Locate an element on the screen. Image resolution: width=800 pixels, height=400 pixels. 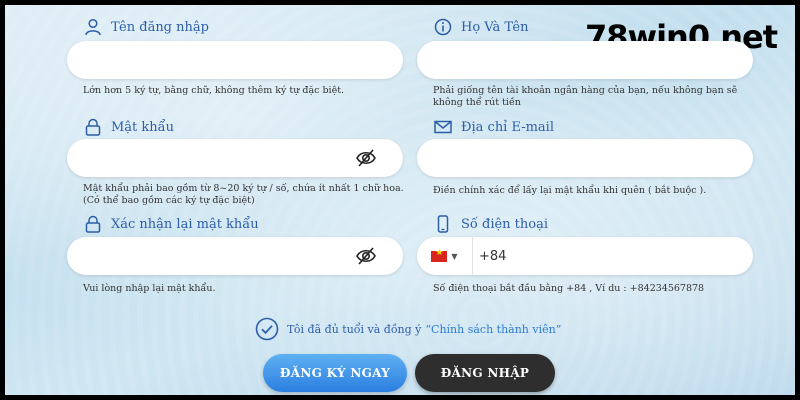
confirm-password-label: Xác nhận lại mật khẩu is located at coordinates (185, 224).